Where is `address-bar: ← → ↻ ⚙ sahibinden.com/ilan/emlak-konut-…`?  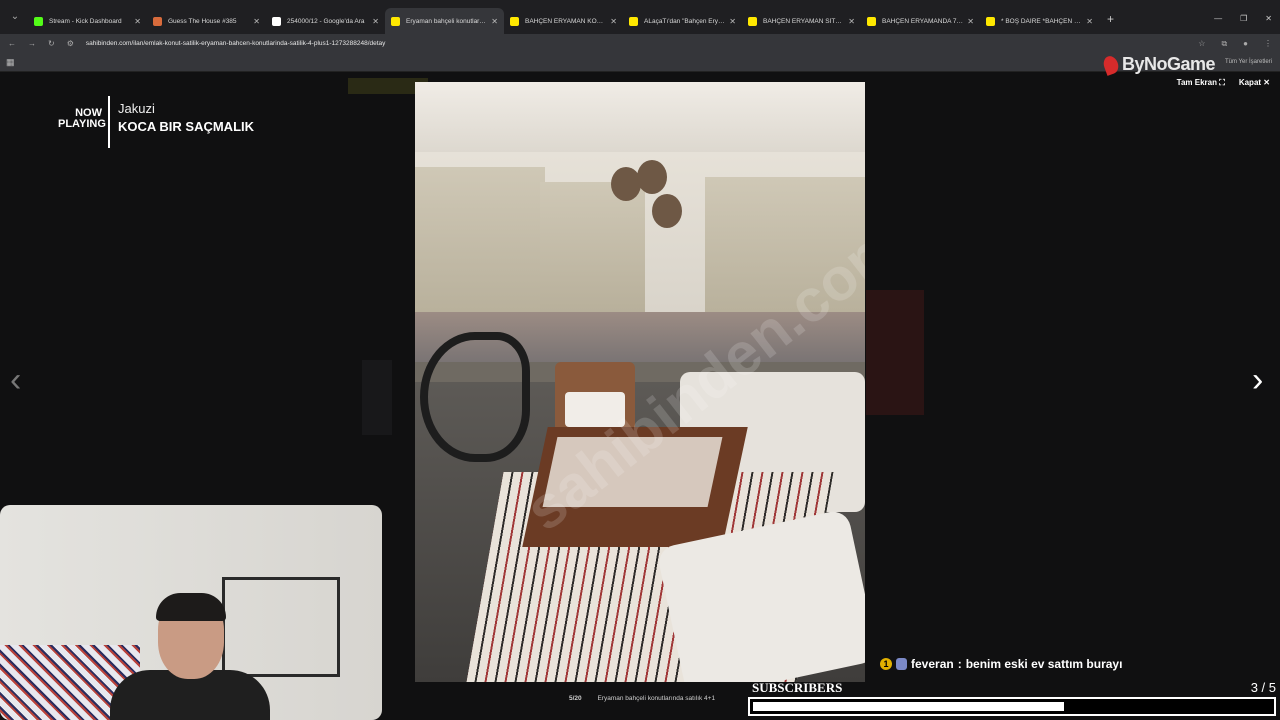 address-bar: ← → ↻ ⚙ sahibinden.com/ilan/emlak-konut-… is located at coordinates (640, 43).